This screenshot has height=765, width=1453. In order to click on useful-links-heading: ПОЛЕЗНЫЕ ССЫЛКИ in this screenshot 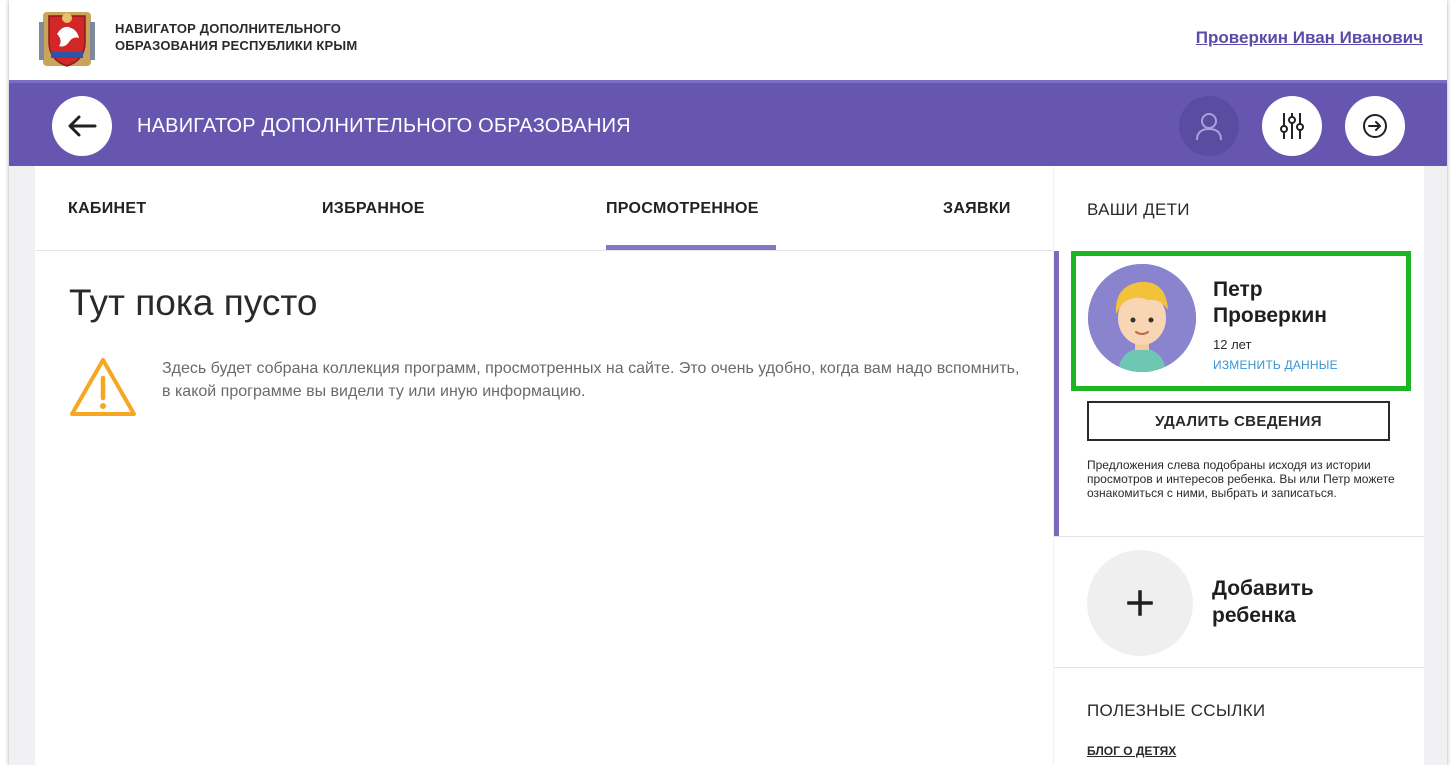, I will do `click(1176, 710)`.